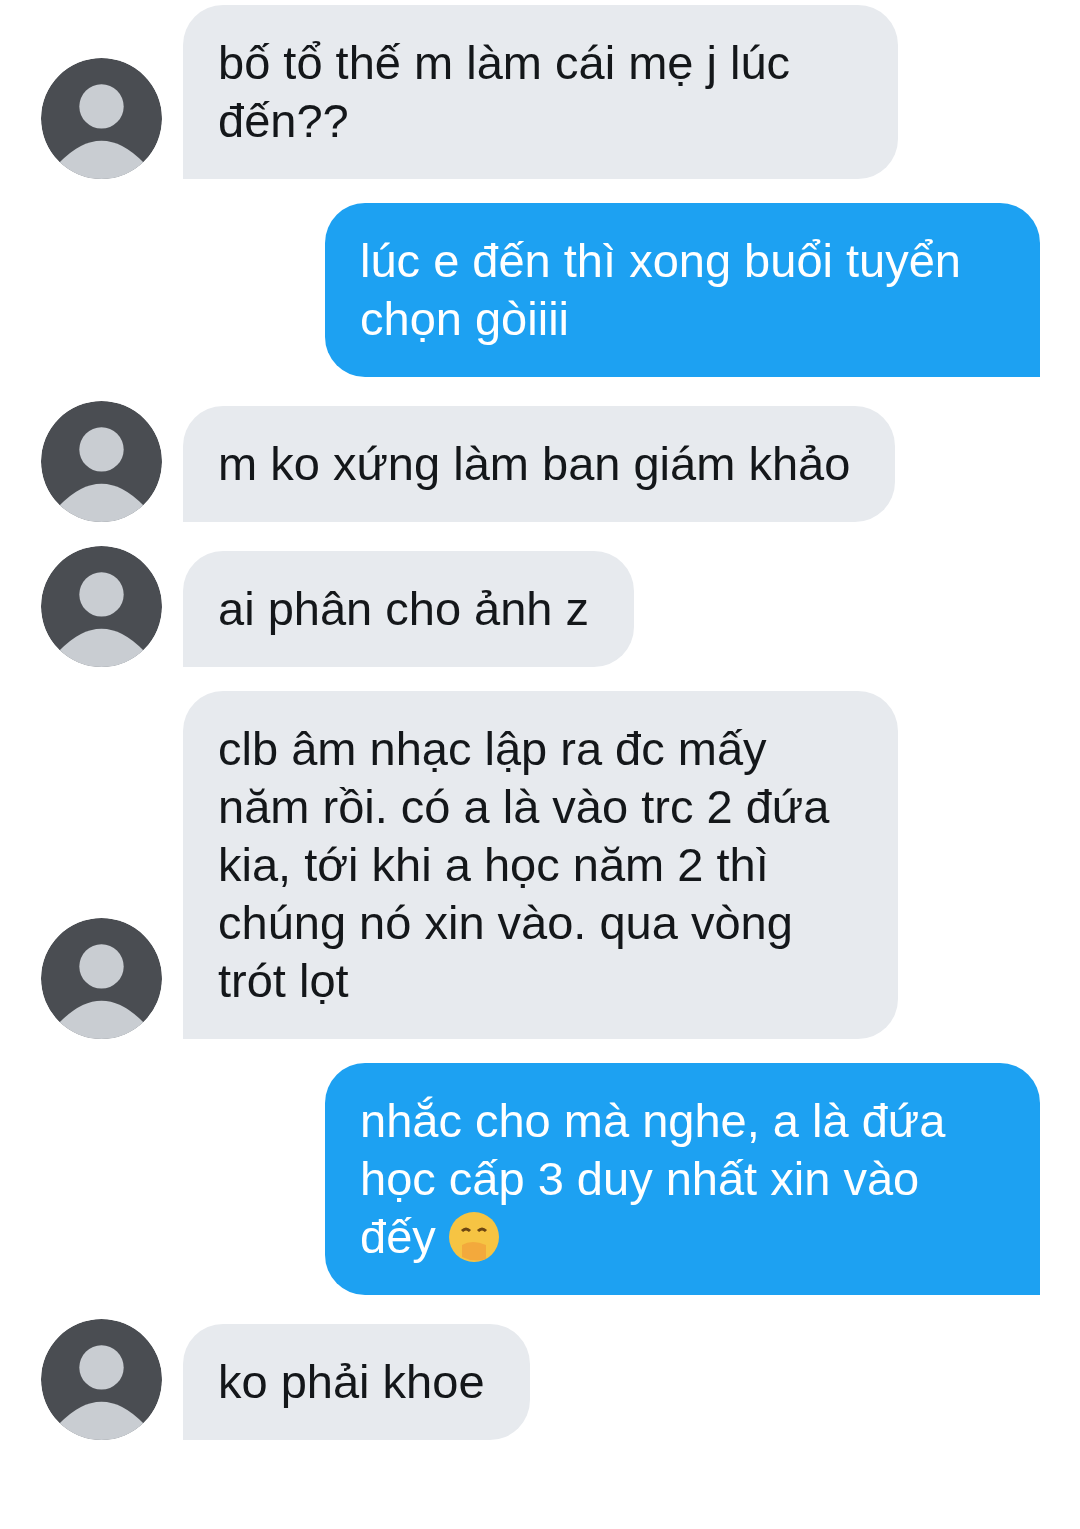 This screenshot has width=1080, height=1529. What do you see at coordinates (682, 1179) in the screenshot?
I see `sent-message: nhắc cho mà nghe, a là đứa học cấp 3 duy nhất xin vào đếy` at bounding box center [682, 1179].